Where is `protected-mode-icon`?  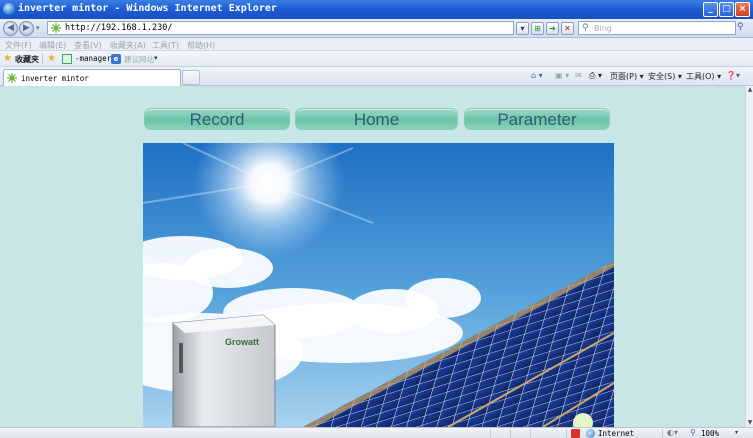 protected-mode-icon is located at coordinates (575, 433).